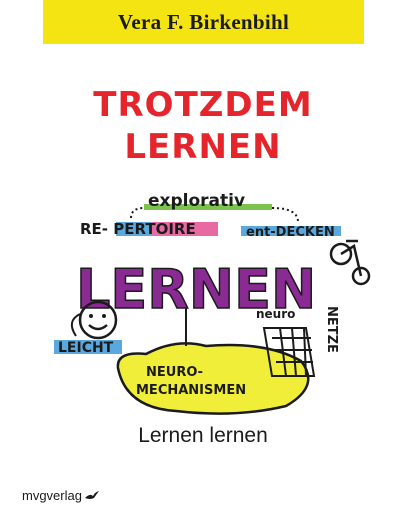 The width and height of the screenshot is (406, 525). What do you see at coordinates (350, 262) in the screenshot?
I see `bicycle-icon` at bounding box center [350, 262].